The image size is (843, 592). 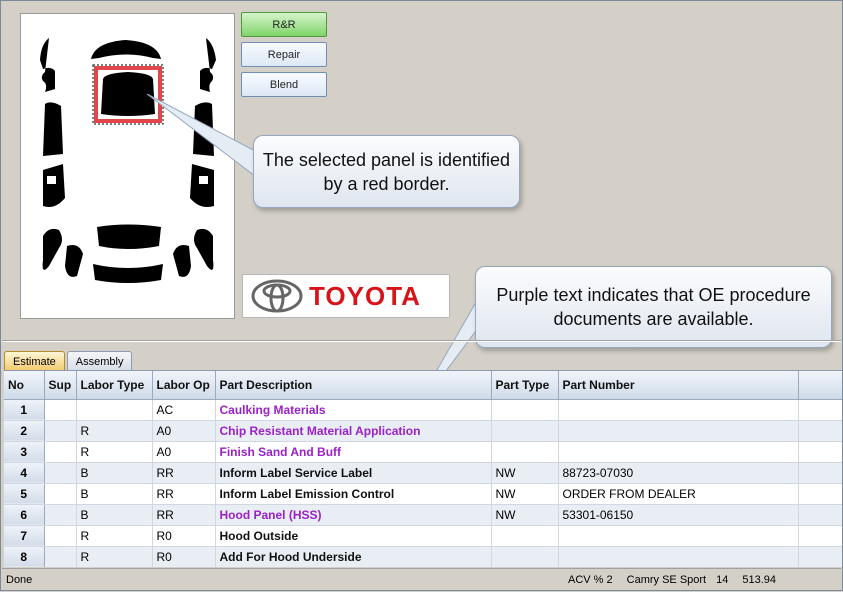 What do you see at coordinates (525, 385) in the screenshot?
I see `col-header-part-type: Part Type` at bounding box center [525, 385].